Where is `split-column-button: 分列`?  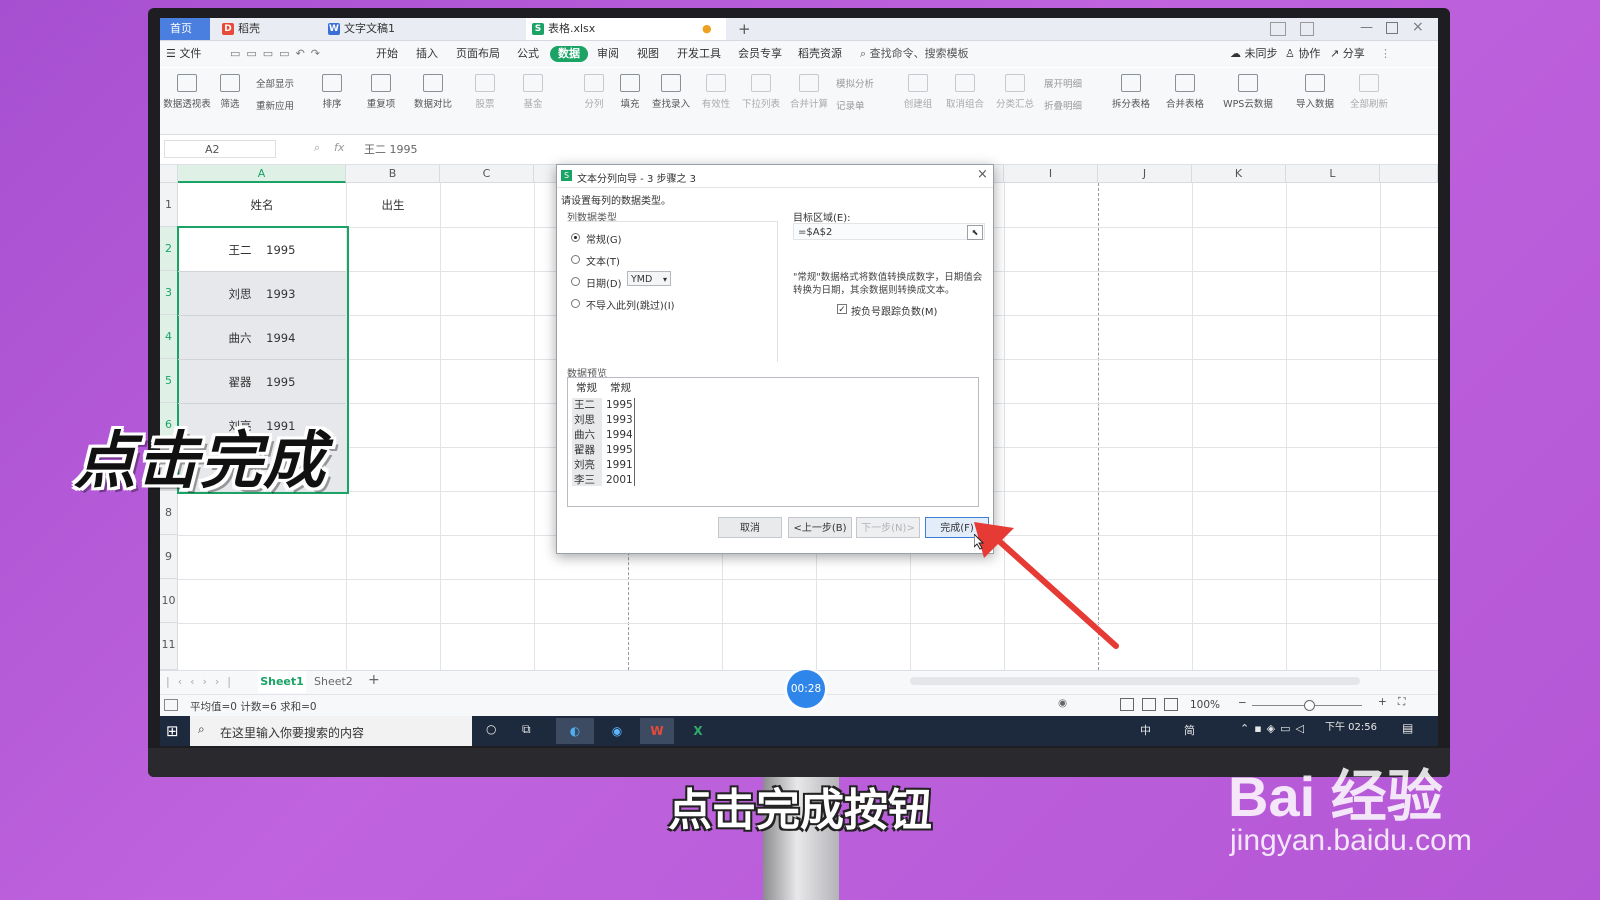
split-column-button: 分列 is located at coordinates (594, 101).